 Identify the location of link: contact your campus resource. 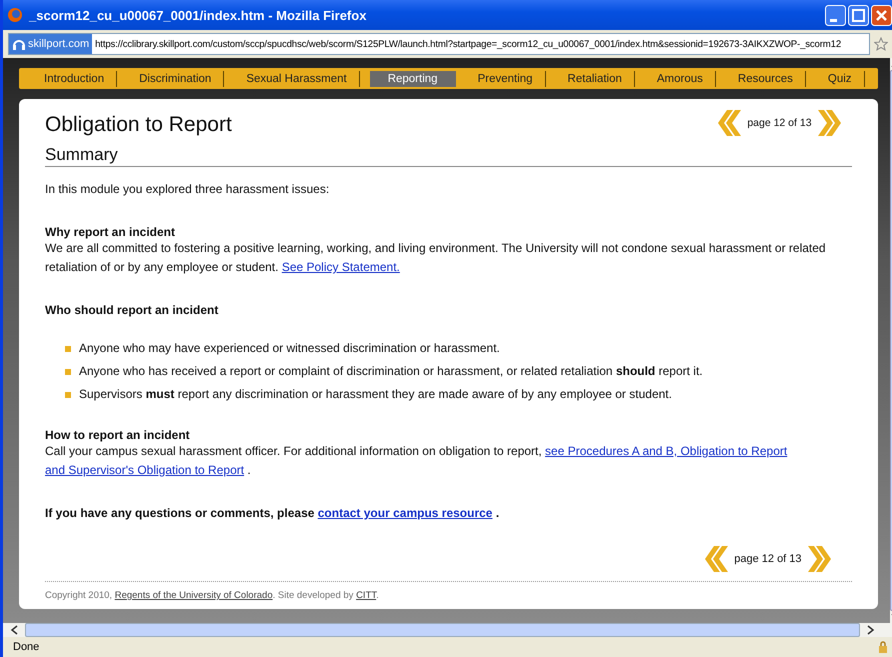
(405, 513).